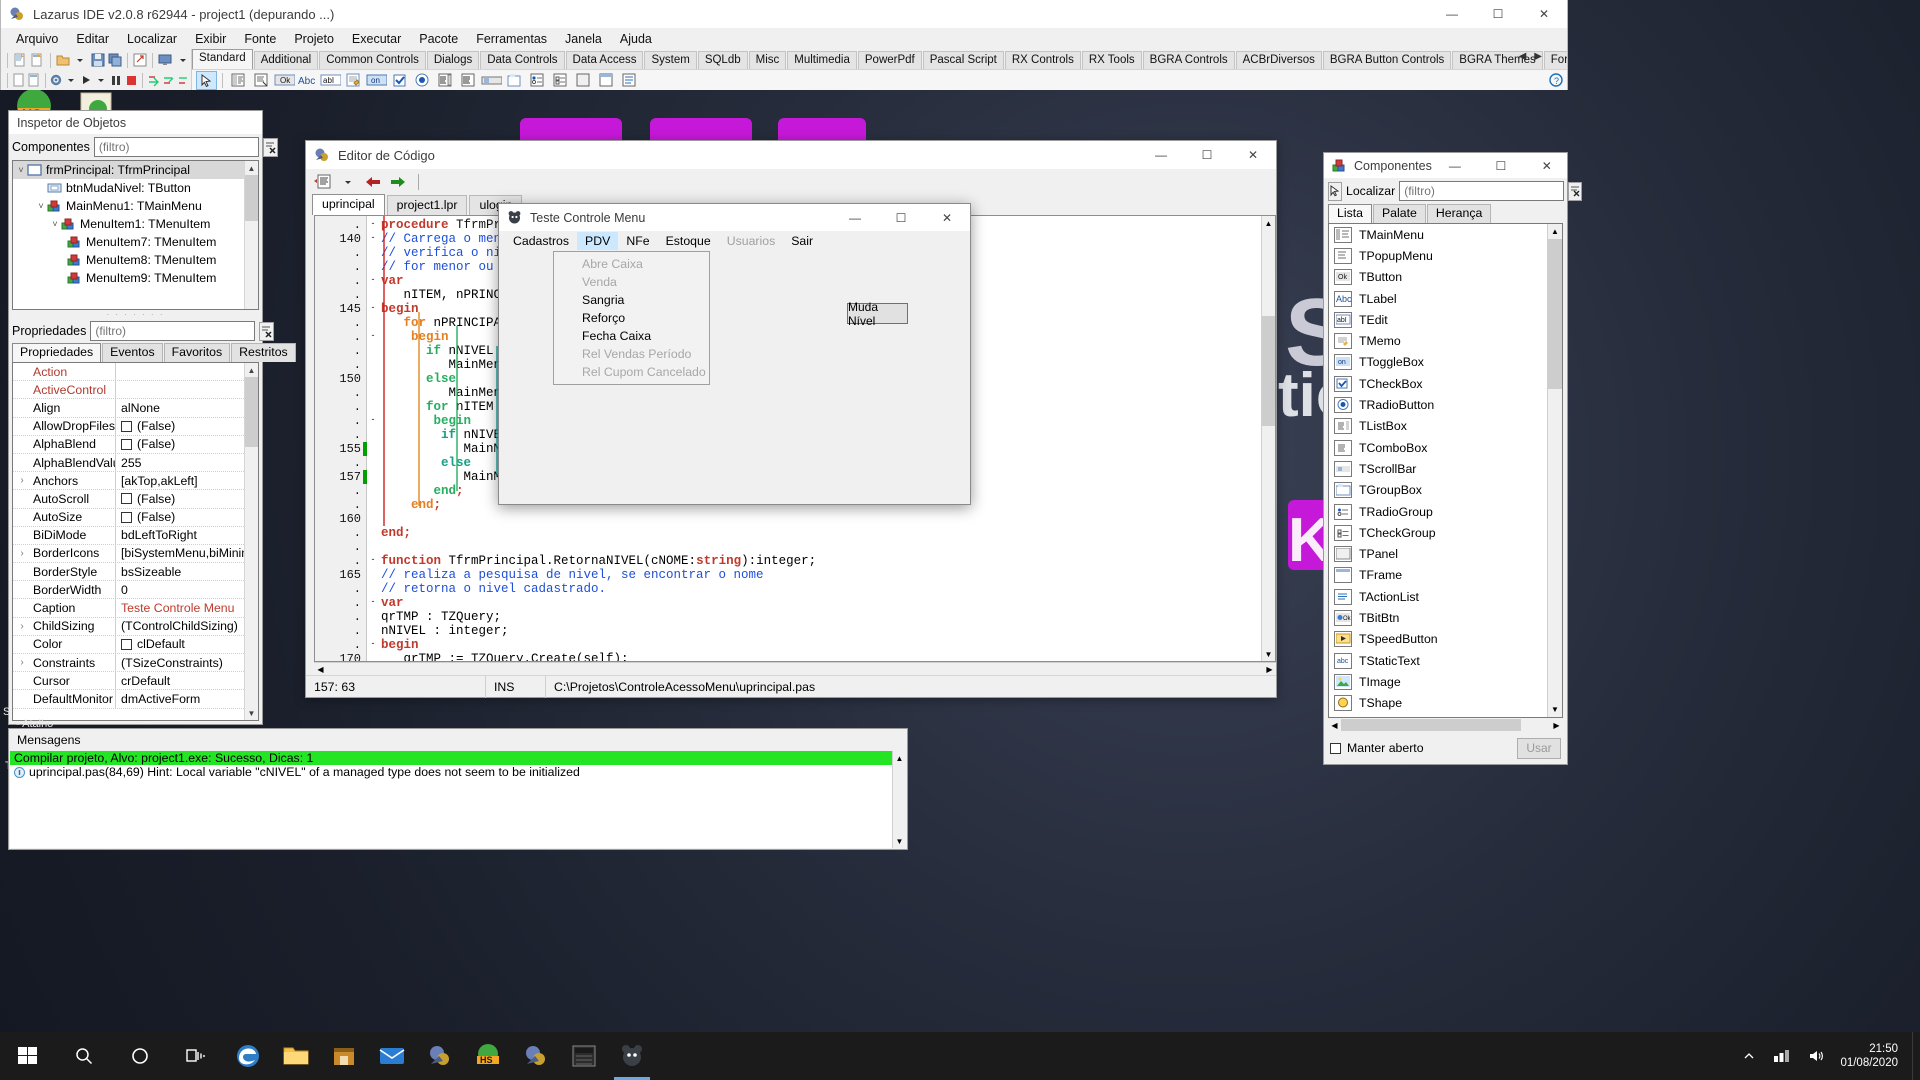 This screenshot has width=1920, height=1080. What do you see at coordinates (1498, 14) in the screenshot?
I see `ide-maximize-button: ☐` at bounding box center [1498, 14].